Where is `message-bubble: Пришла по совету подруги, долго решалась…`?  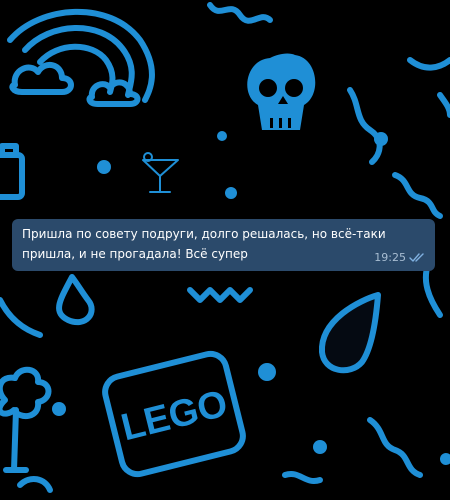
message-bubble: Пришла по совету подруги, долго решалась… is located at coordinates (223, 245).